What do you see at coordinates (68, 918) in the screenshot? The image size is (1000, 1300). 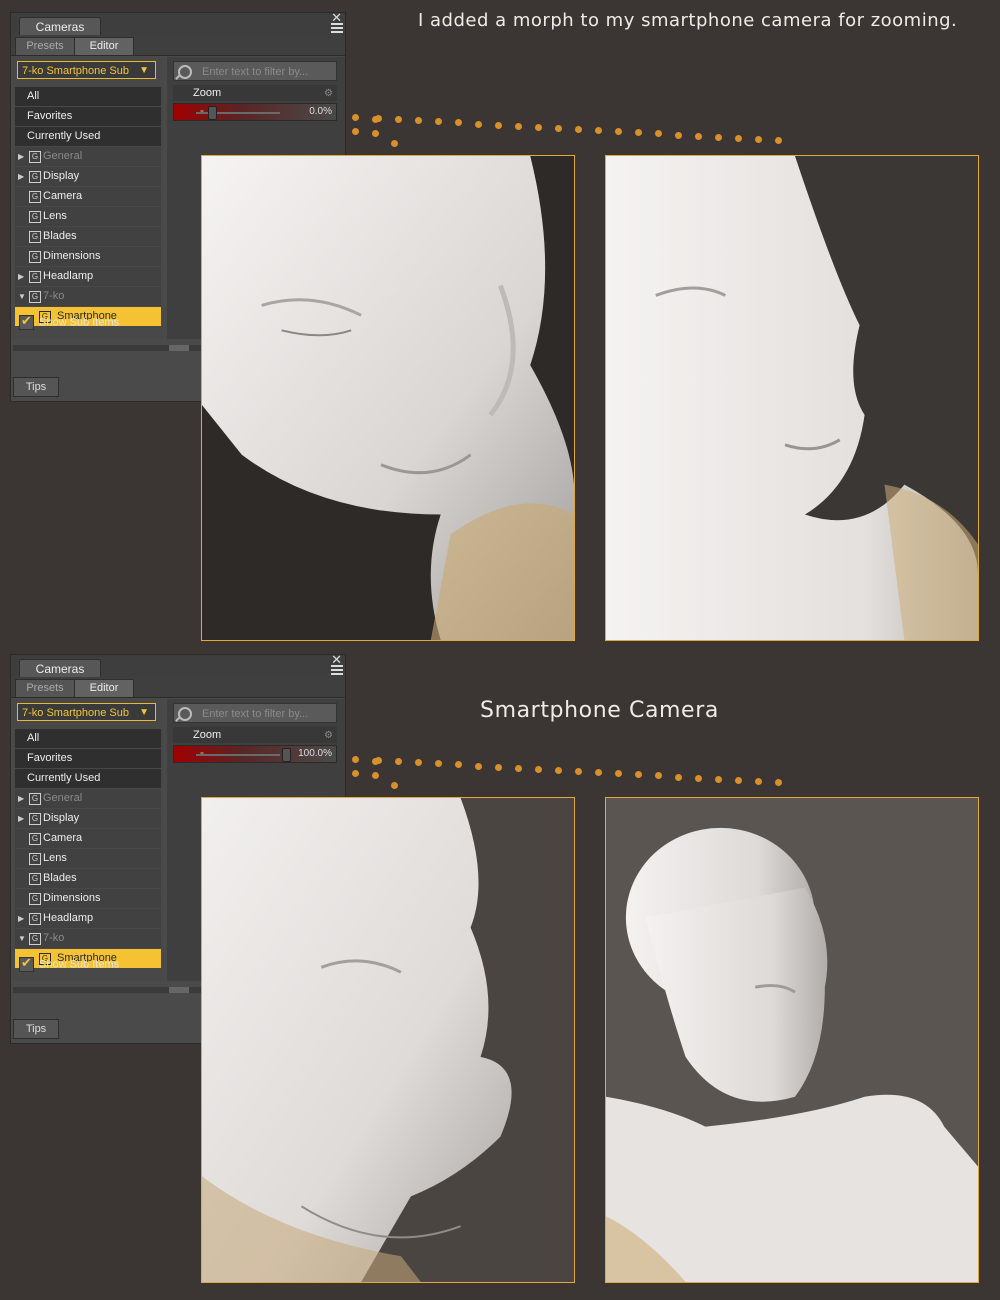 I see `group-label: Headlamp` at bounding box center [68, 918].